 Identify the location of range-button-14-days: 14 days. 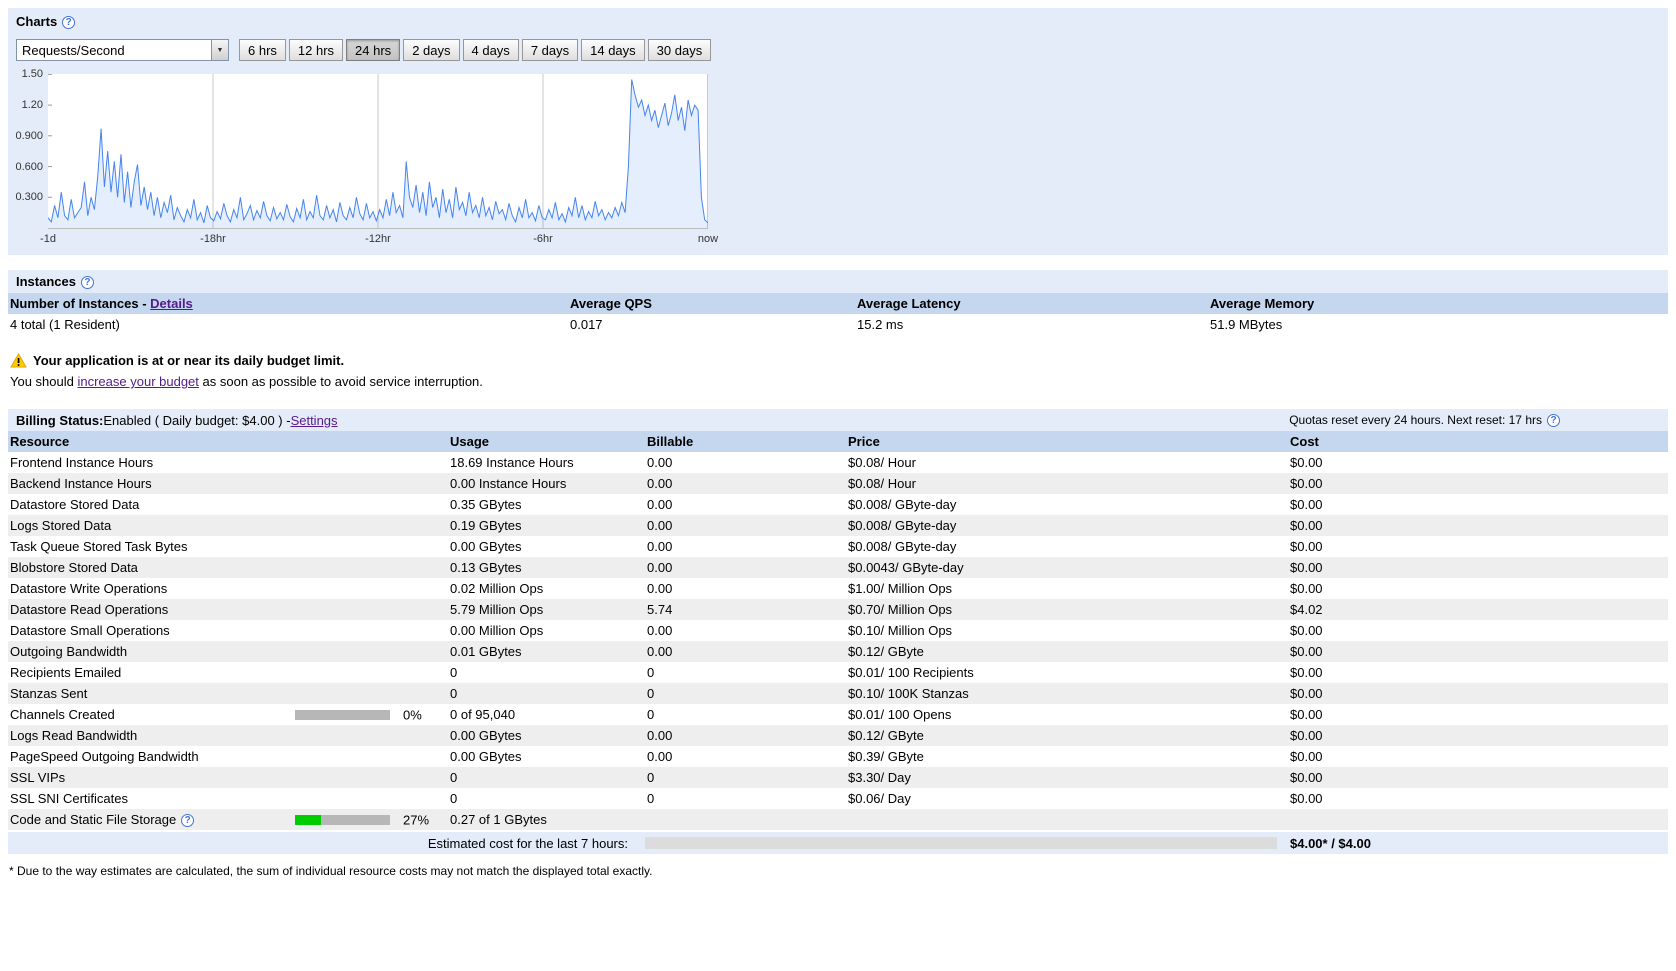
(613, 50).